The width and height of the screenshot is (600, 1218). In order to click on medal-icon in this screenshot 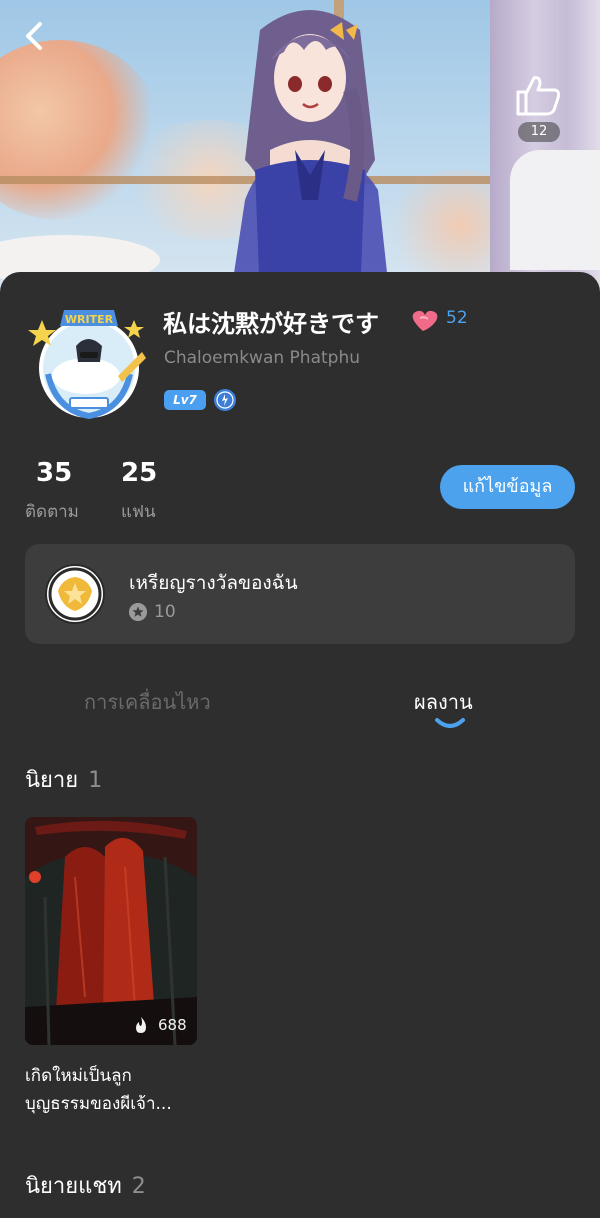, I will do `click(75, 594)`.